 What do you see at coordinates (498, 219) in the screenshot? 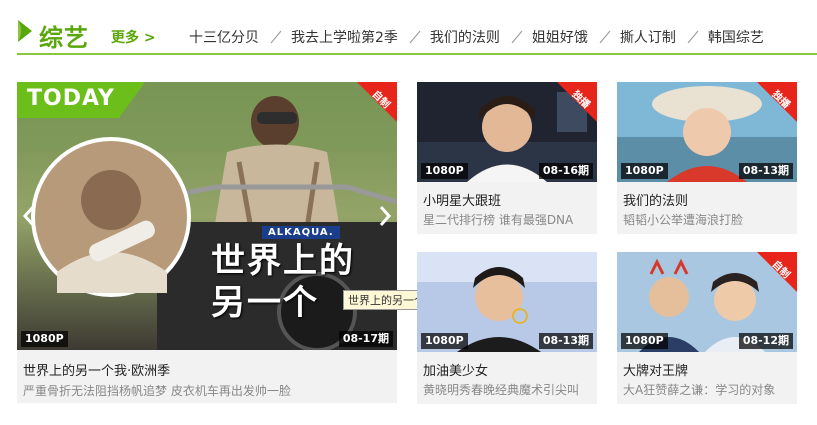
I see `video-description: 星二代排行榜 谁有最强DNA` at bounding box center [498, 219].